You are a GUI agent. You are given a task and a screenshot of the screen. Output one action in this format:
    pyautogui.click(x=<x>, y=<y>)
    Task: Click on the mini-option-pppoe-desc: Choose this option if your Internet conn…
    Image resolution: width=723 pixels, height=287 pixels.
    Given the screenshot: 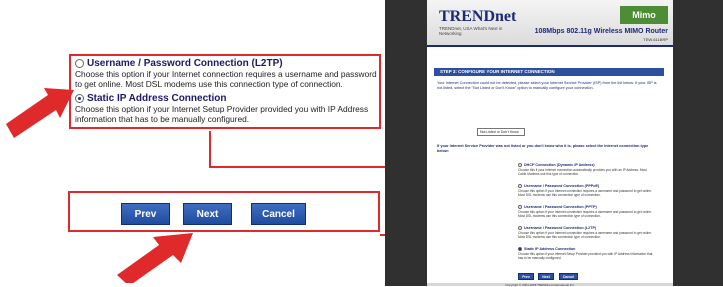 What is the action you would take?
    pyautogui.click(x=585, y=193)
    